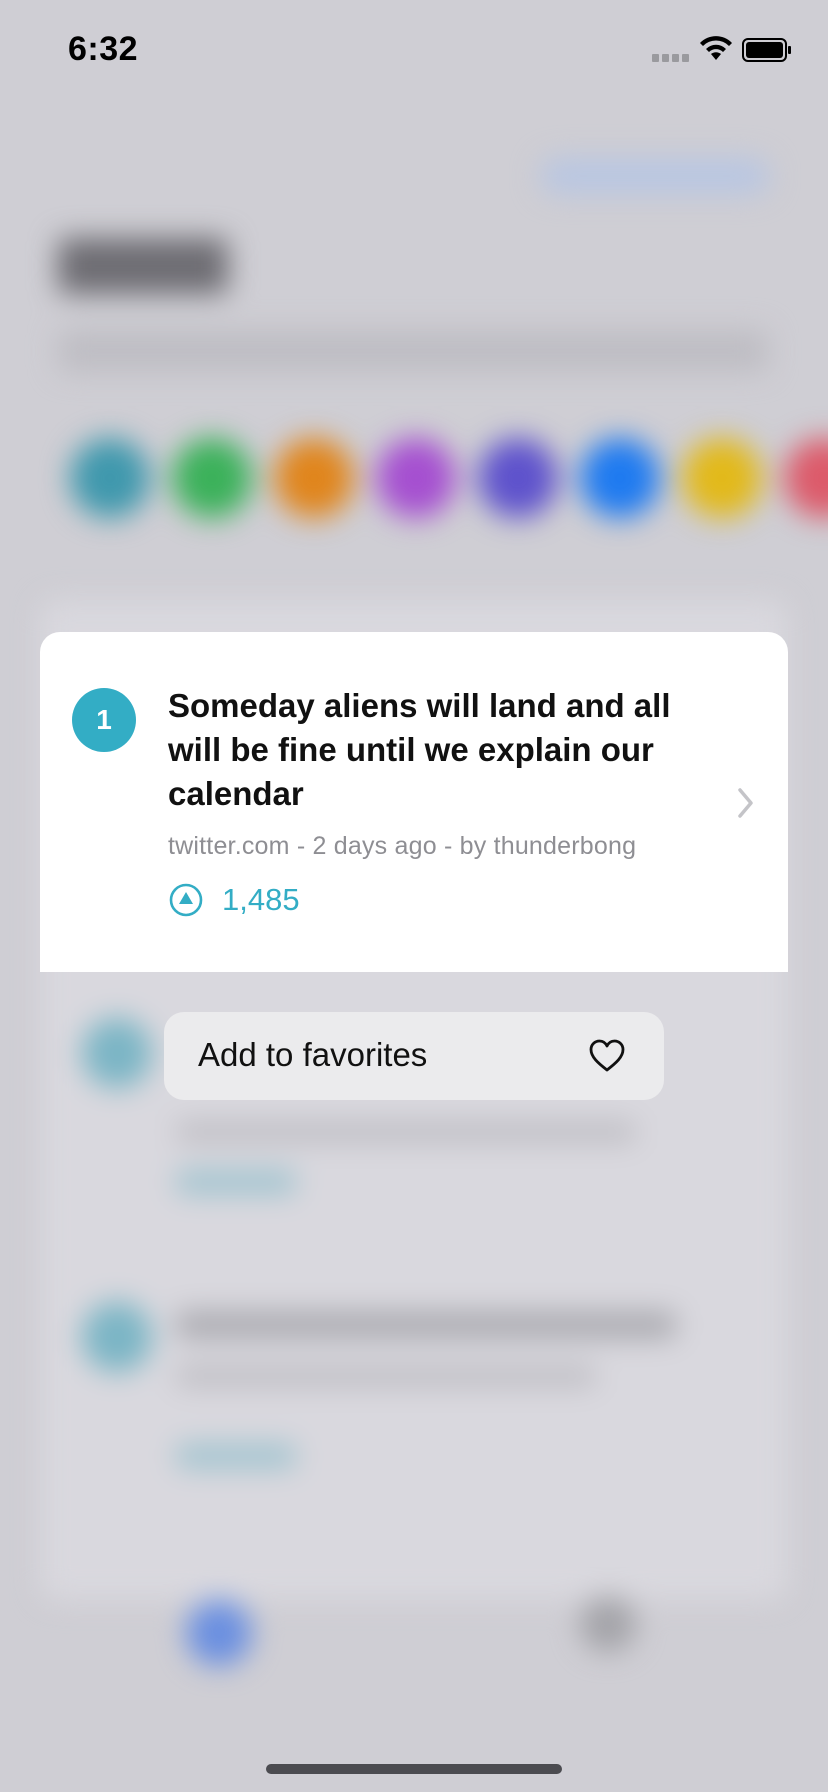 The image size is (828, 1792). Describe the element at coordinates (716, 48) in the screenshot. I see `wifi-icon` at that location.